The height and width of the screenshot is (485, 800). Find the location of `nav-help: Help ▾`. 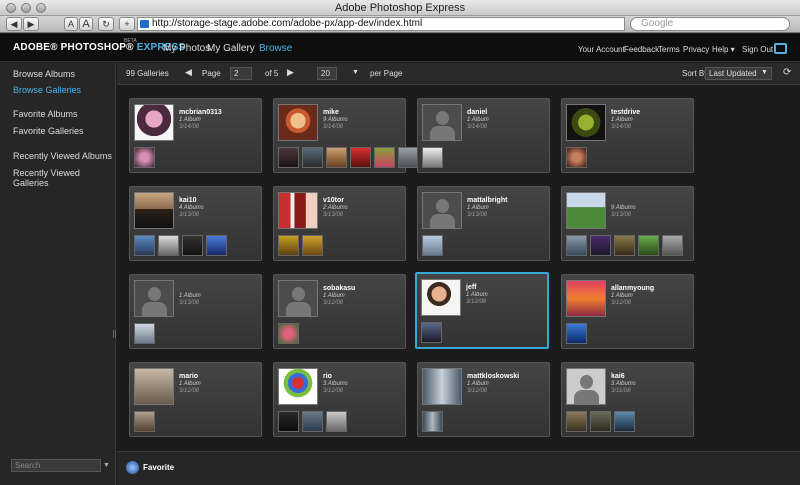

nav-help: Help ▾ is located at coordinates (723, 49).